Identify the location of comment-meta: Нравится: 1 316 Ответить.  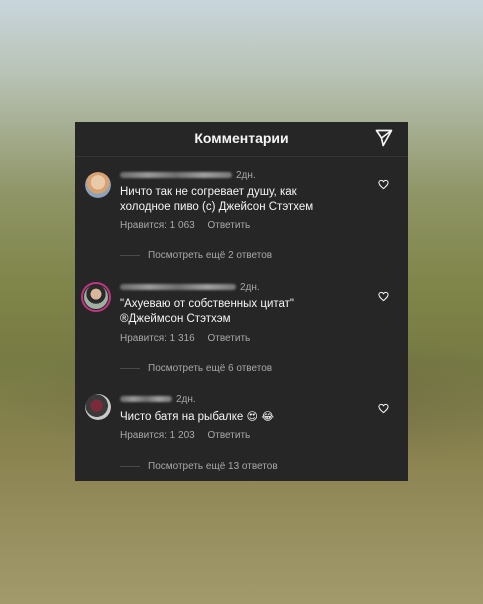
(190, 338).